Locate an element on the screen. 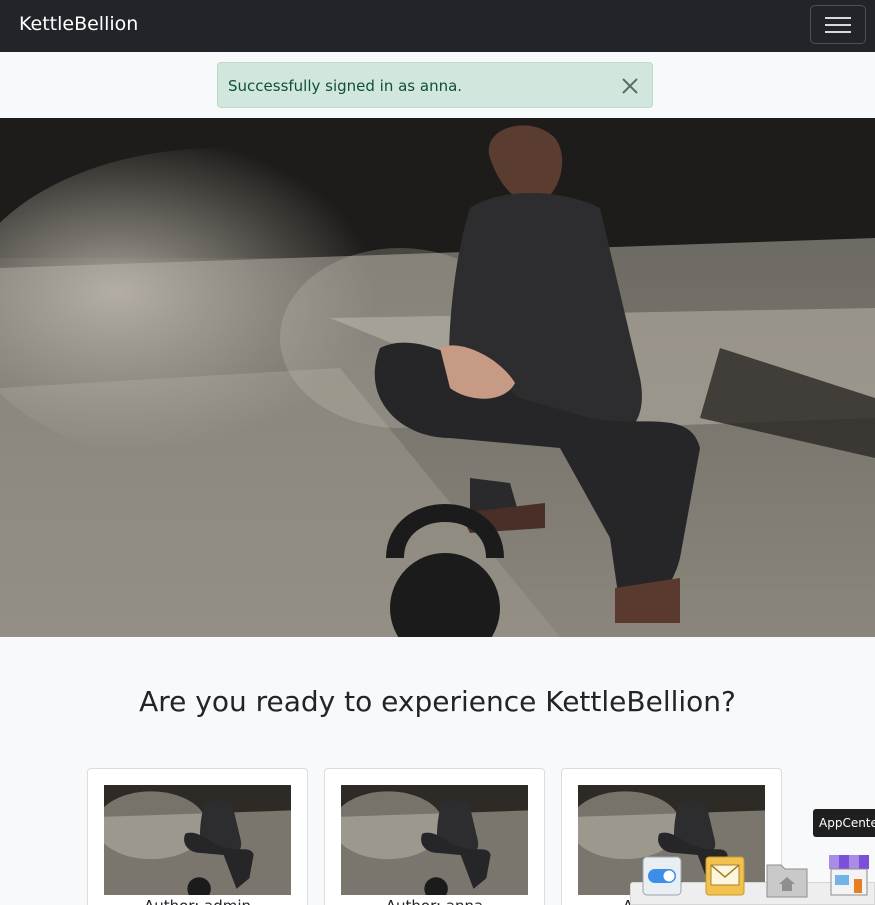 This screenshot has width=875, height=905. appcenter-store-icon is located at coordinates (847, 874).